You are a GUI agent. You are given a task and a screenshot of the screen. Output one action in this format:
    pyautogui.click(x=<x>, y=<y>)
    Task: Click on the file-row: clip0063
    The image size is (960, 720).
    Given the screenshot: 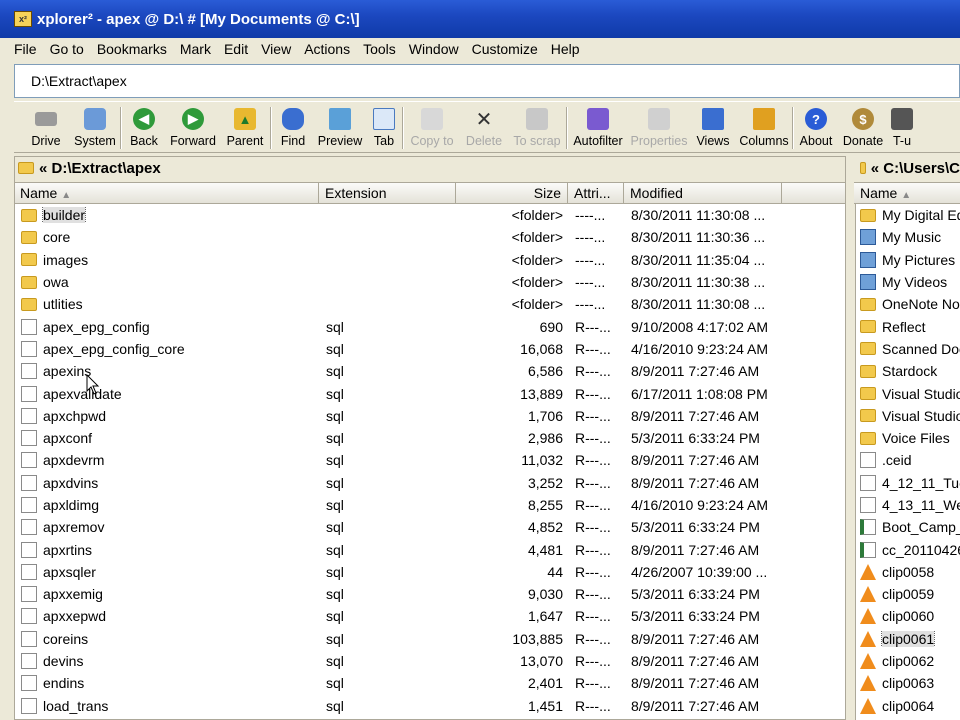 What is the action you would take?
    pyautogui.click(x=908, y=683)
    